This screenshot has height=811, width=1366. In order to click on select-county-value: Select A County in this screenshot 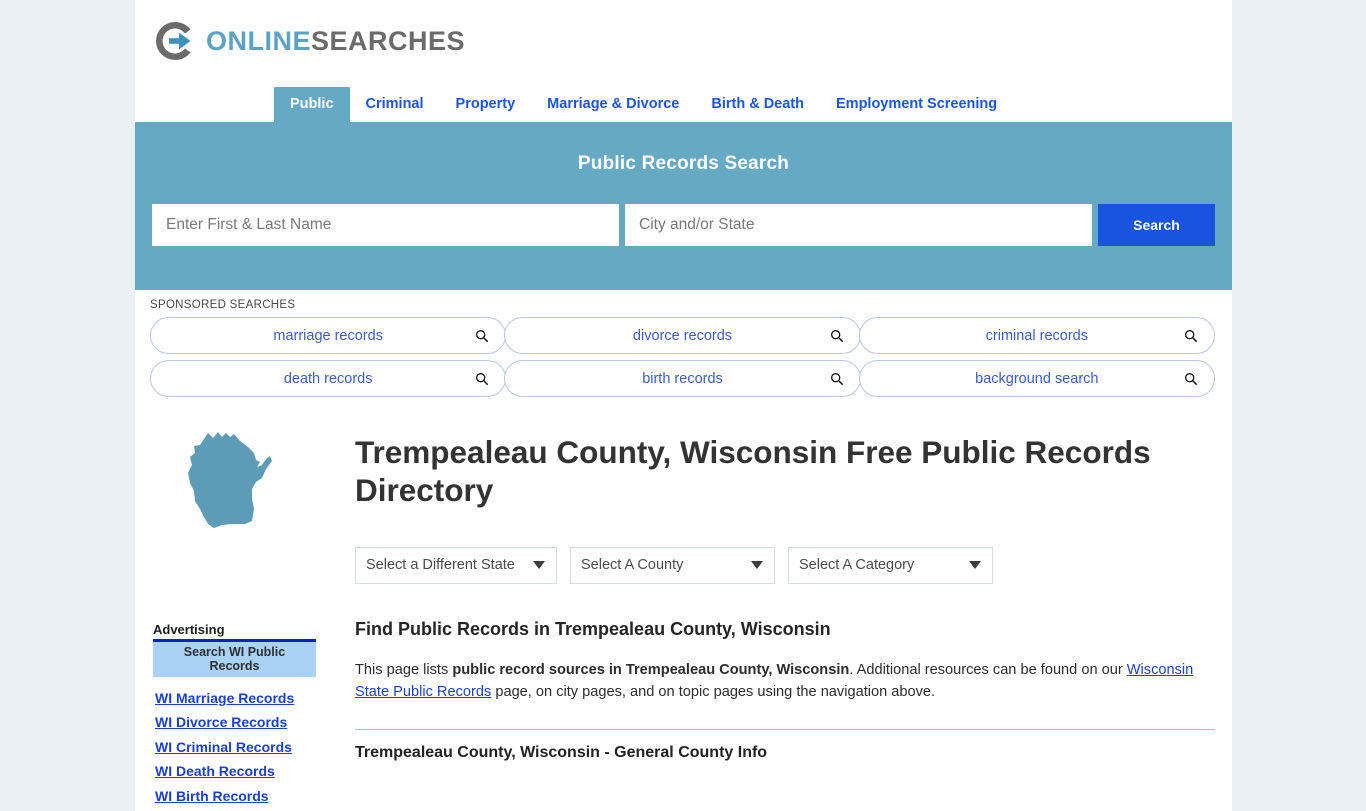, I will do `click(632, 565)`.